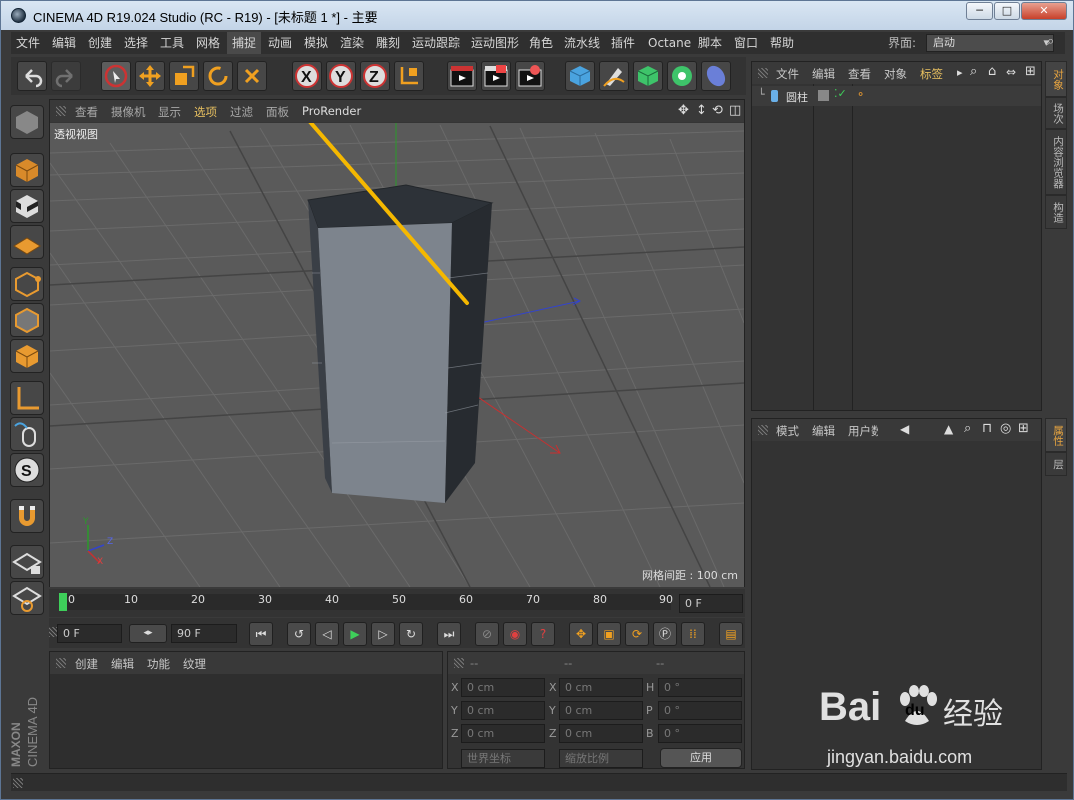 This screenshot has height=800, width=1074. I want to click on y-axis-lock-button: Y, so click(341, 76).